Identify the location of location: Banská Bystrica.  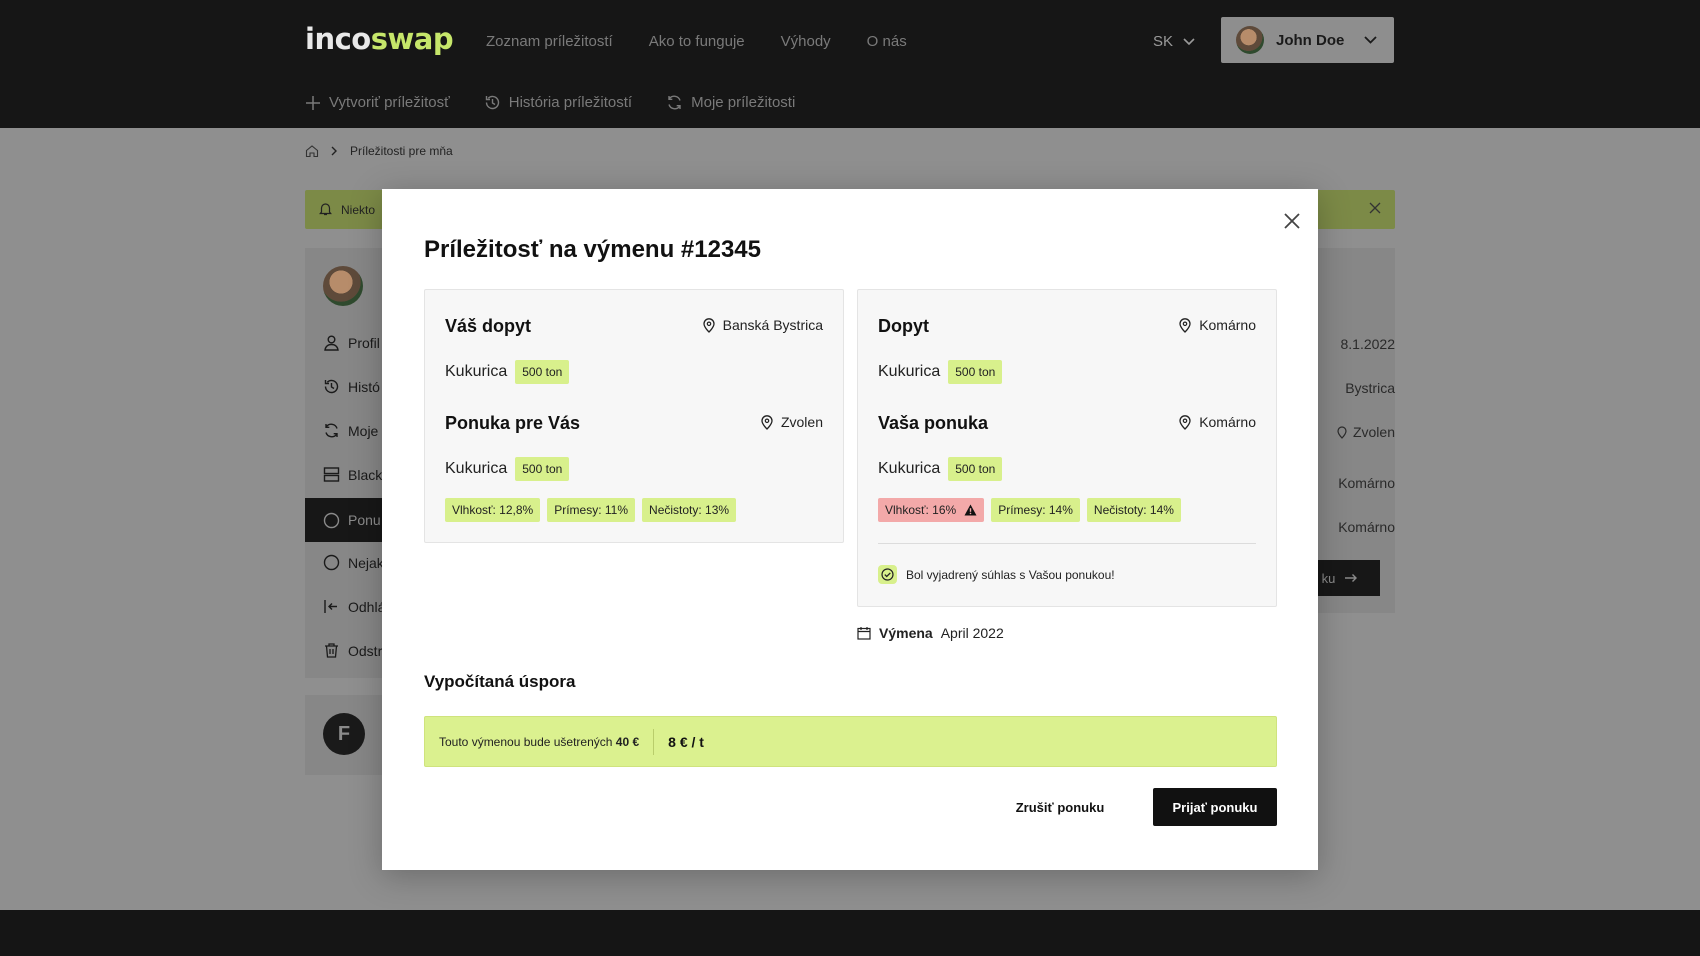
(762, 325).